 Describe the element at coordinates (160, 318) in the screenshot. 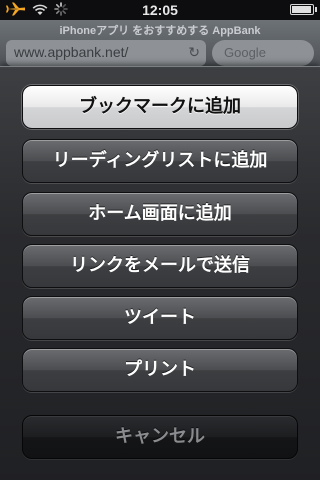

I see `tweet-button: ツイート` at that location.